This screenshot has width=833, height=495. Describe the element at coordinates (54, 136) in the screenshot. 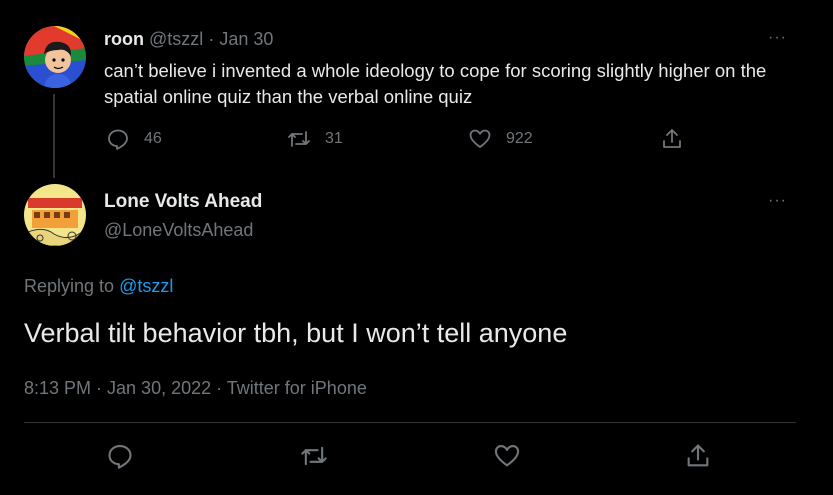

I see `thread-connector-line` at that location.